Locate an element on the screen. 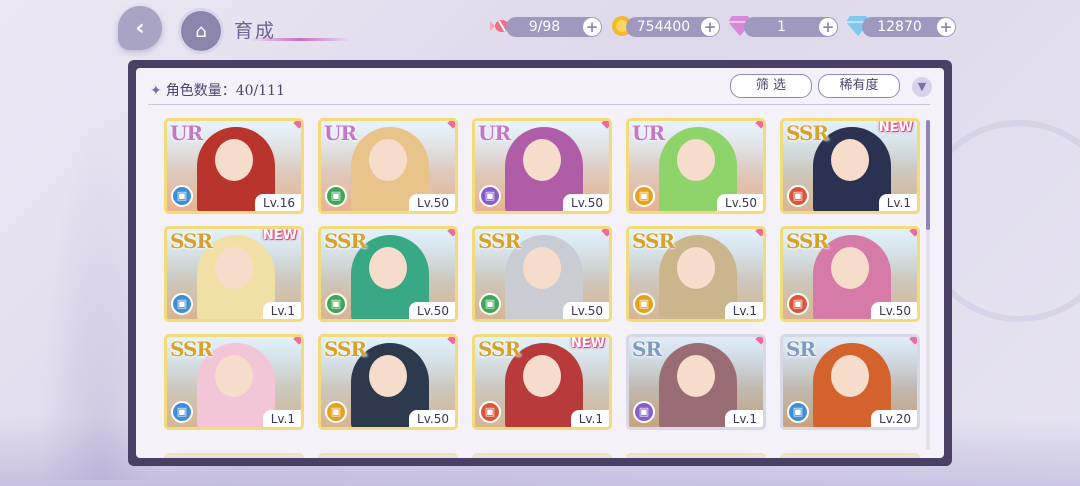  blue-gem-value: 12870 is located at coordinates (899, 27).